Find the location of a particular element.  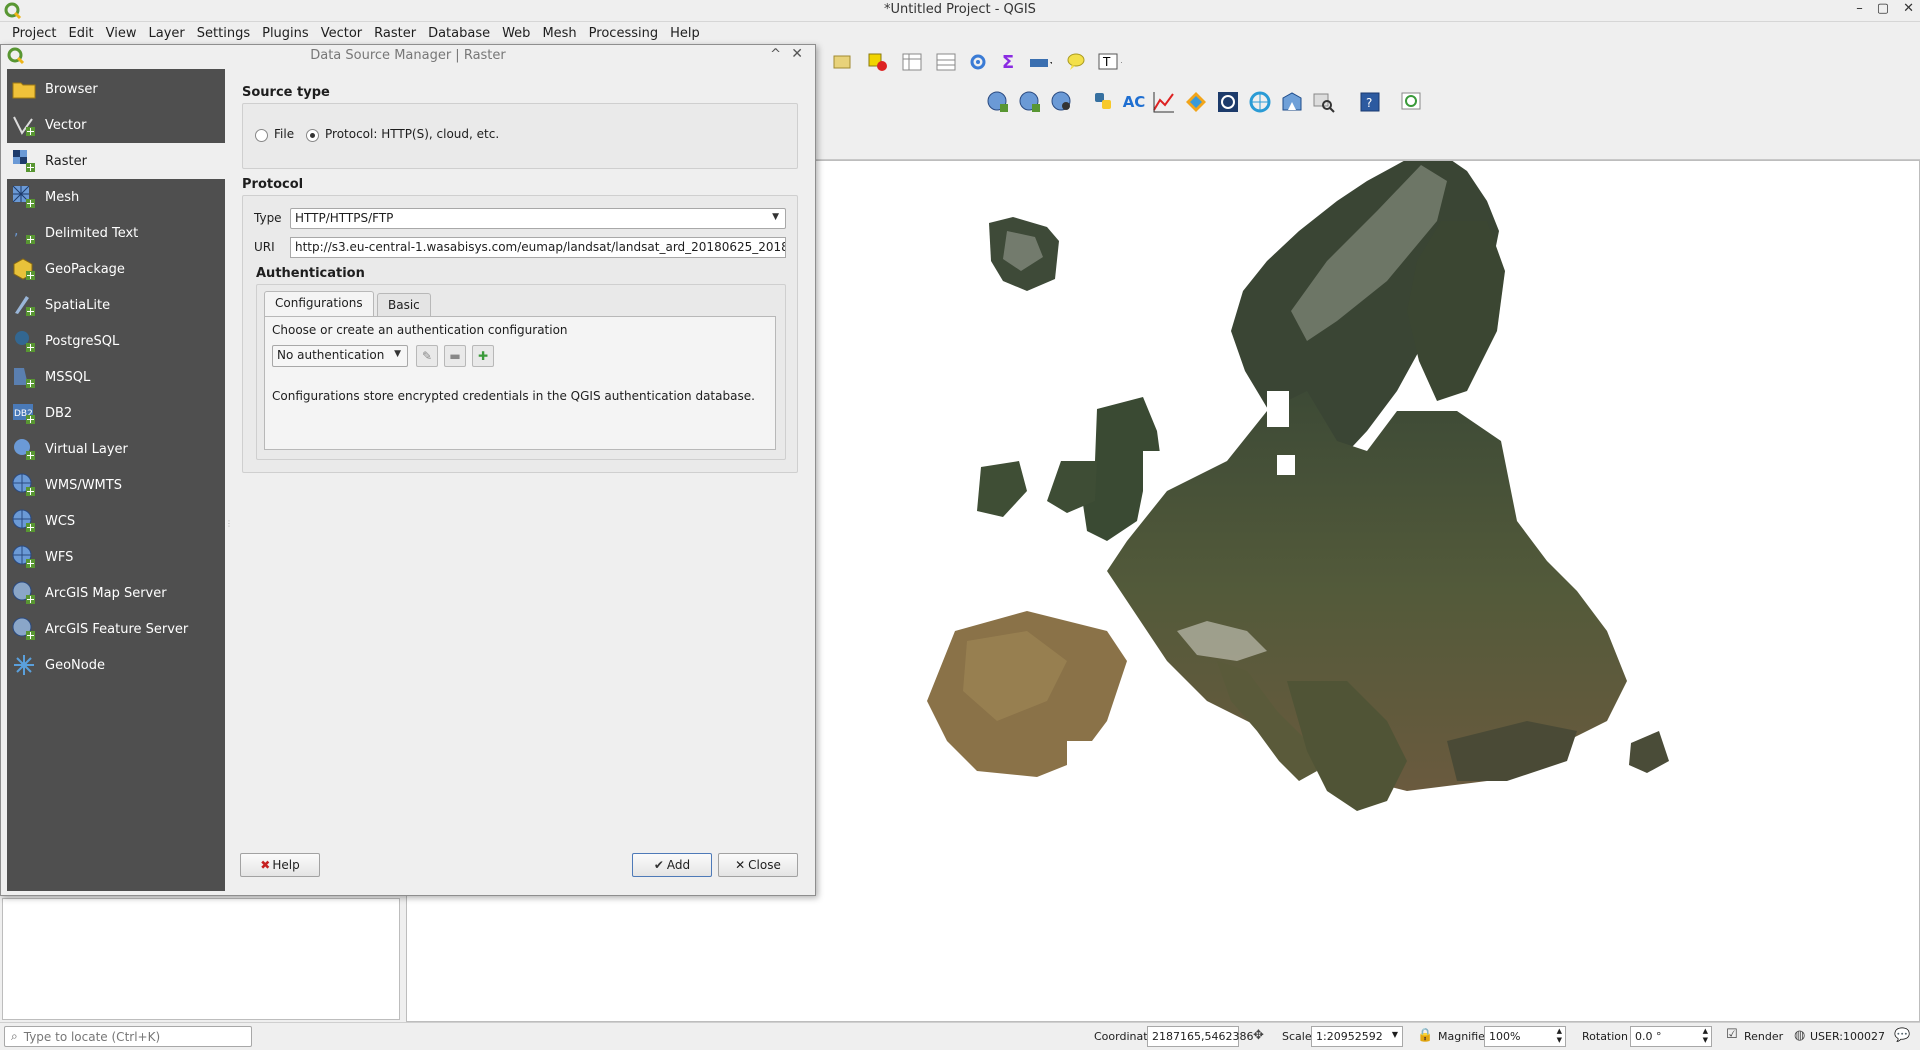

add-config-button: ✚ is located at coordinates (483, 356).